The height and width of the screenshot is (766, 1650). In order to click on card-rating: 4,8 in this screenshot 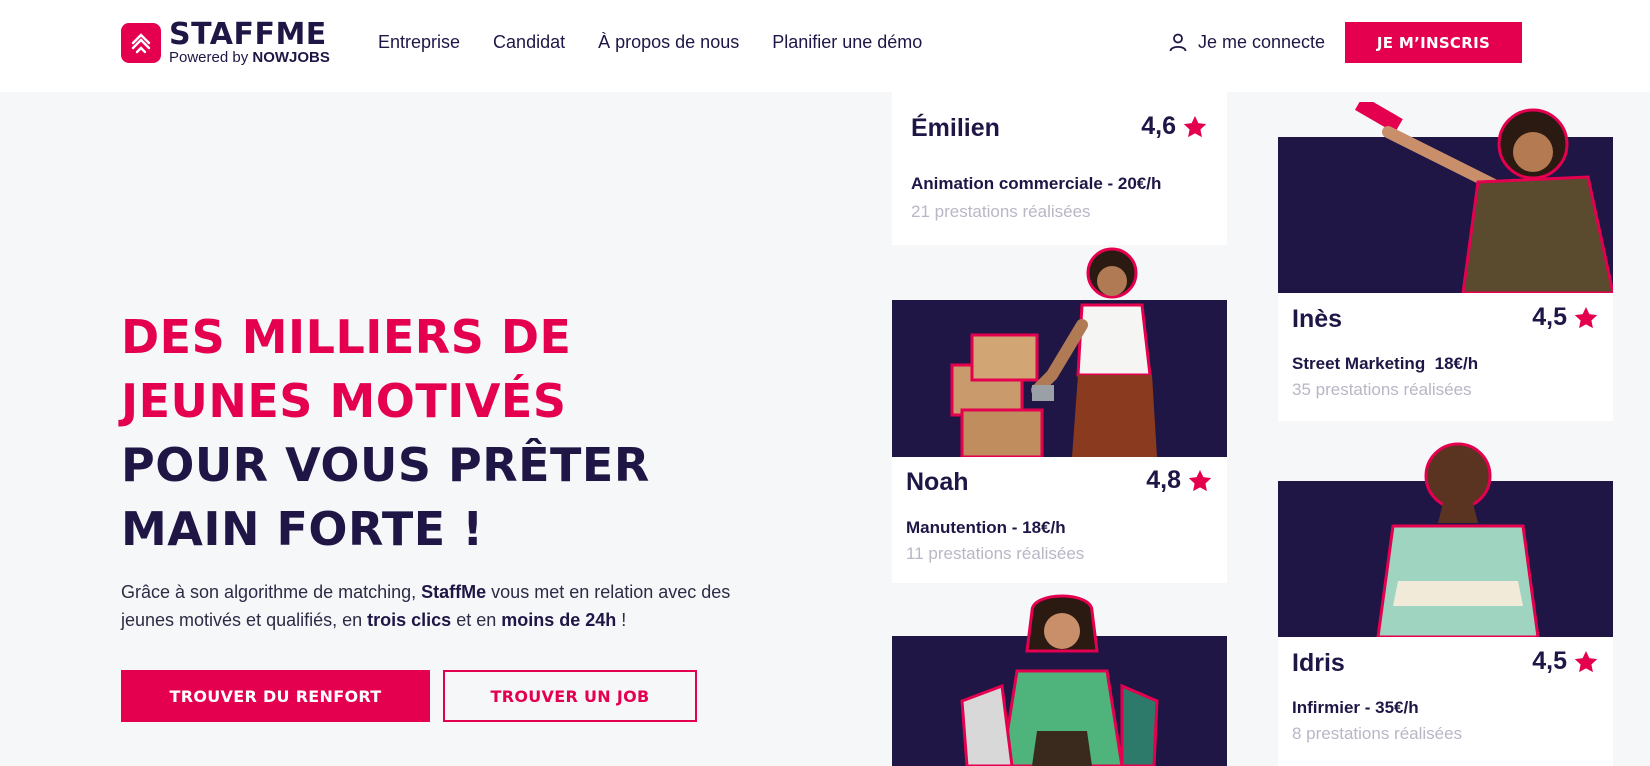, I will do `click(1179, 480)`.